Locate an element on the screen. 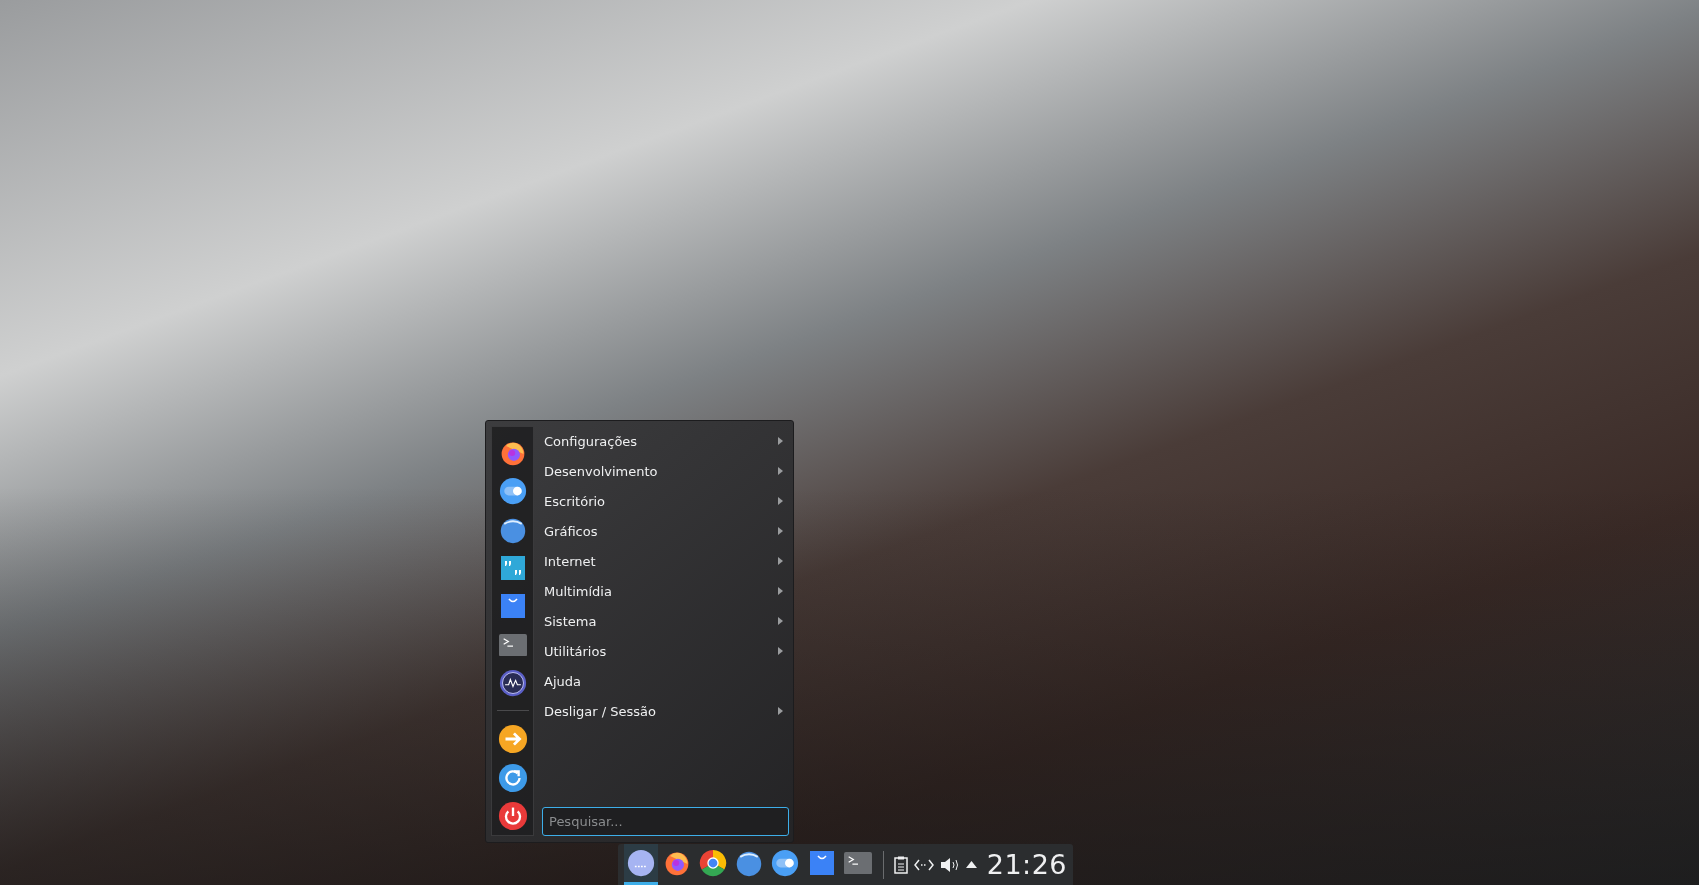 The width and height of the screenshot is (1699, 885). chrome-icon is located at coordinates (713, 863).